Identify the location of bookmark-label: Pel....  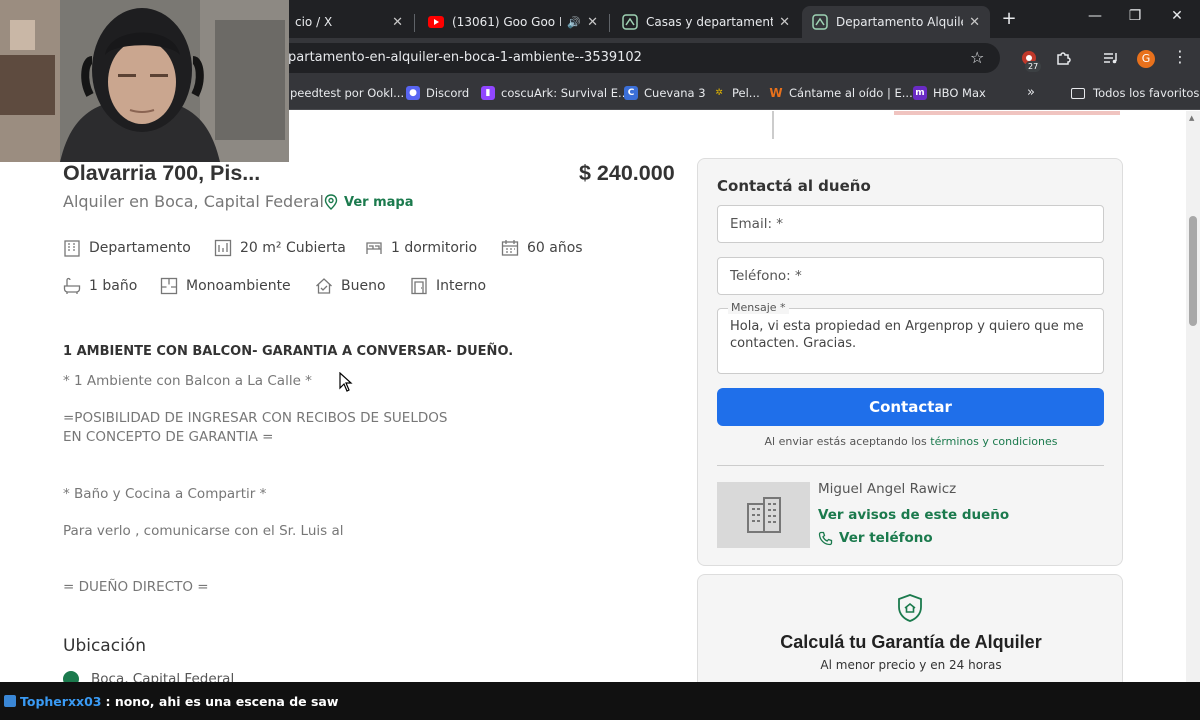
(746, 93).